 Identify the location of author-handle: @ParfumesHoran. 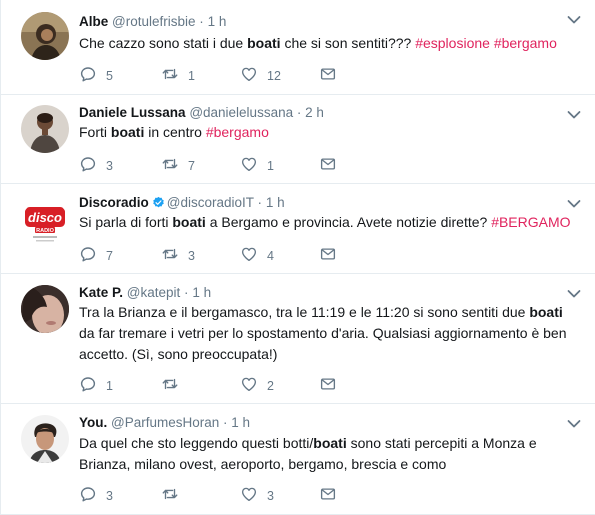
(165, 422).